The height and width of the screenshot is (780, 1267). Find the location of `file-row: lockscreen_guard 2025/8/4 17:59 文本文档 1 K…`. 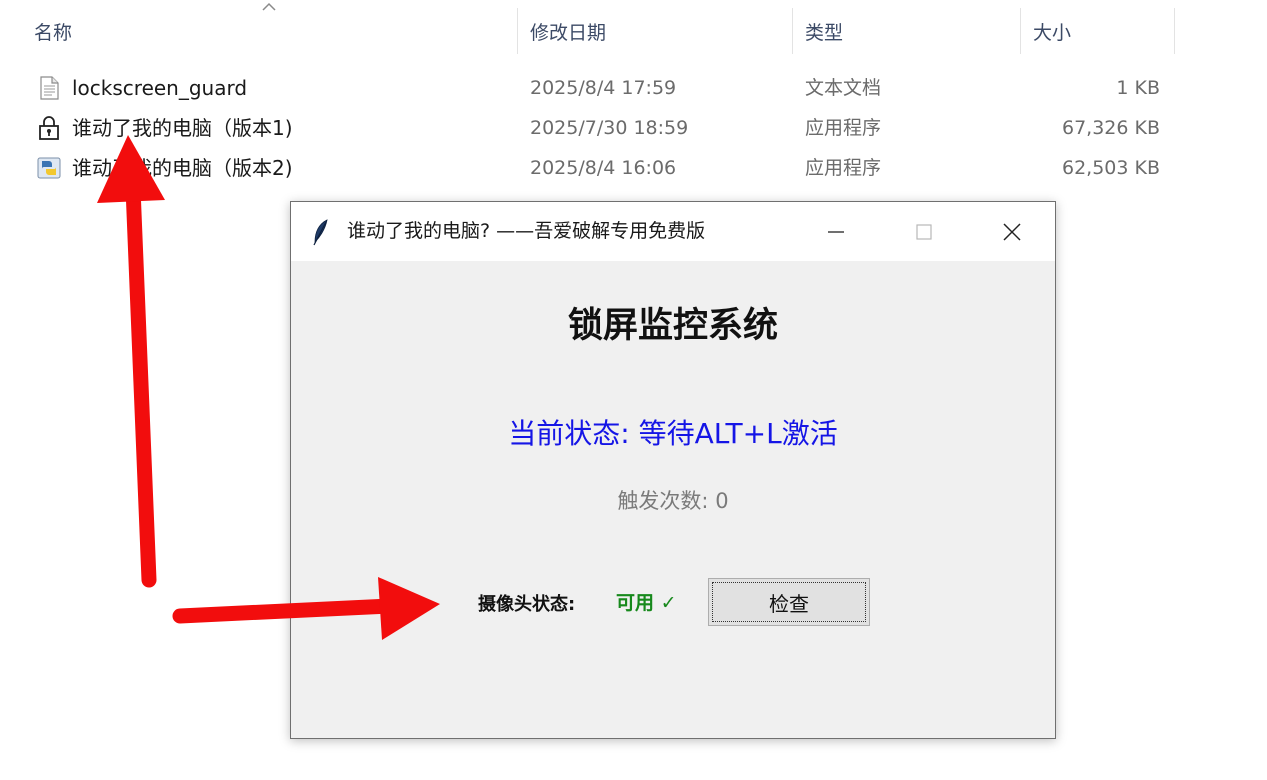

file-row: lockscreen_guard 2025/8/4 17:59 文本文档 1 K… is located at coordinates (590, 88).